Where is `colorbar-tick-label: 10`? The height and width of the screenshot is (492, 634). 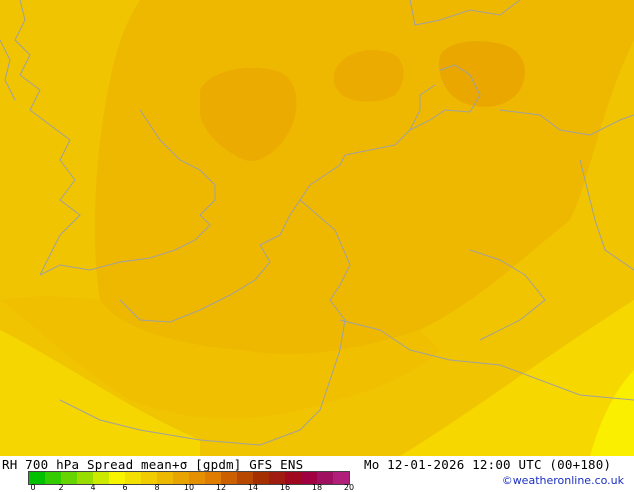 colorbar-tick-label: 10 is located at coordinates (189, 487).